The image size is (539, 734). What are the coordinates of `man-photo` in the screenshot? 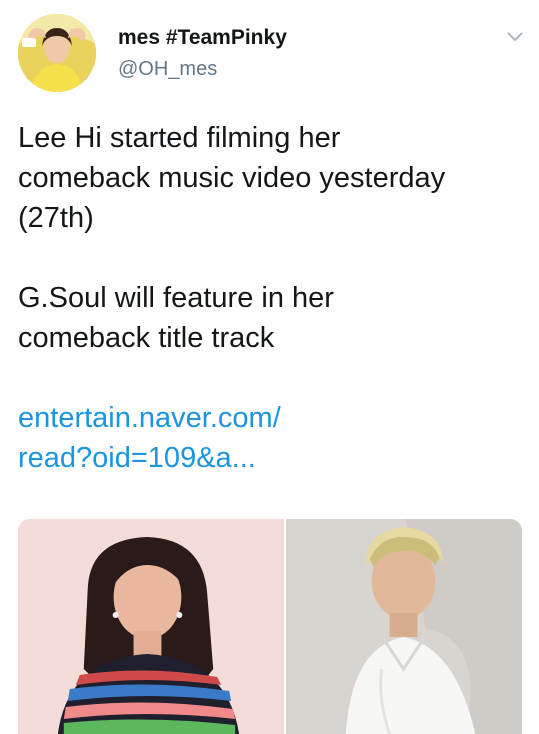 It's located at (403, 626).